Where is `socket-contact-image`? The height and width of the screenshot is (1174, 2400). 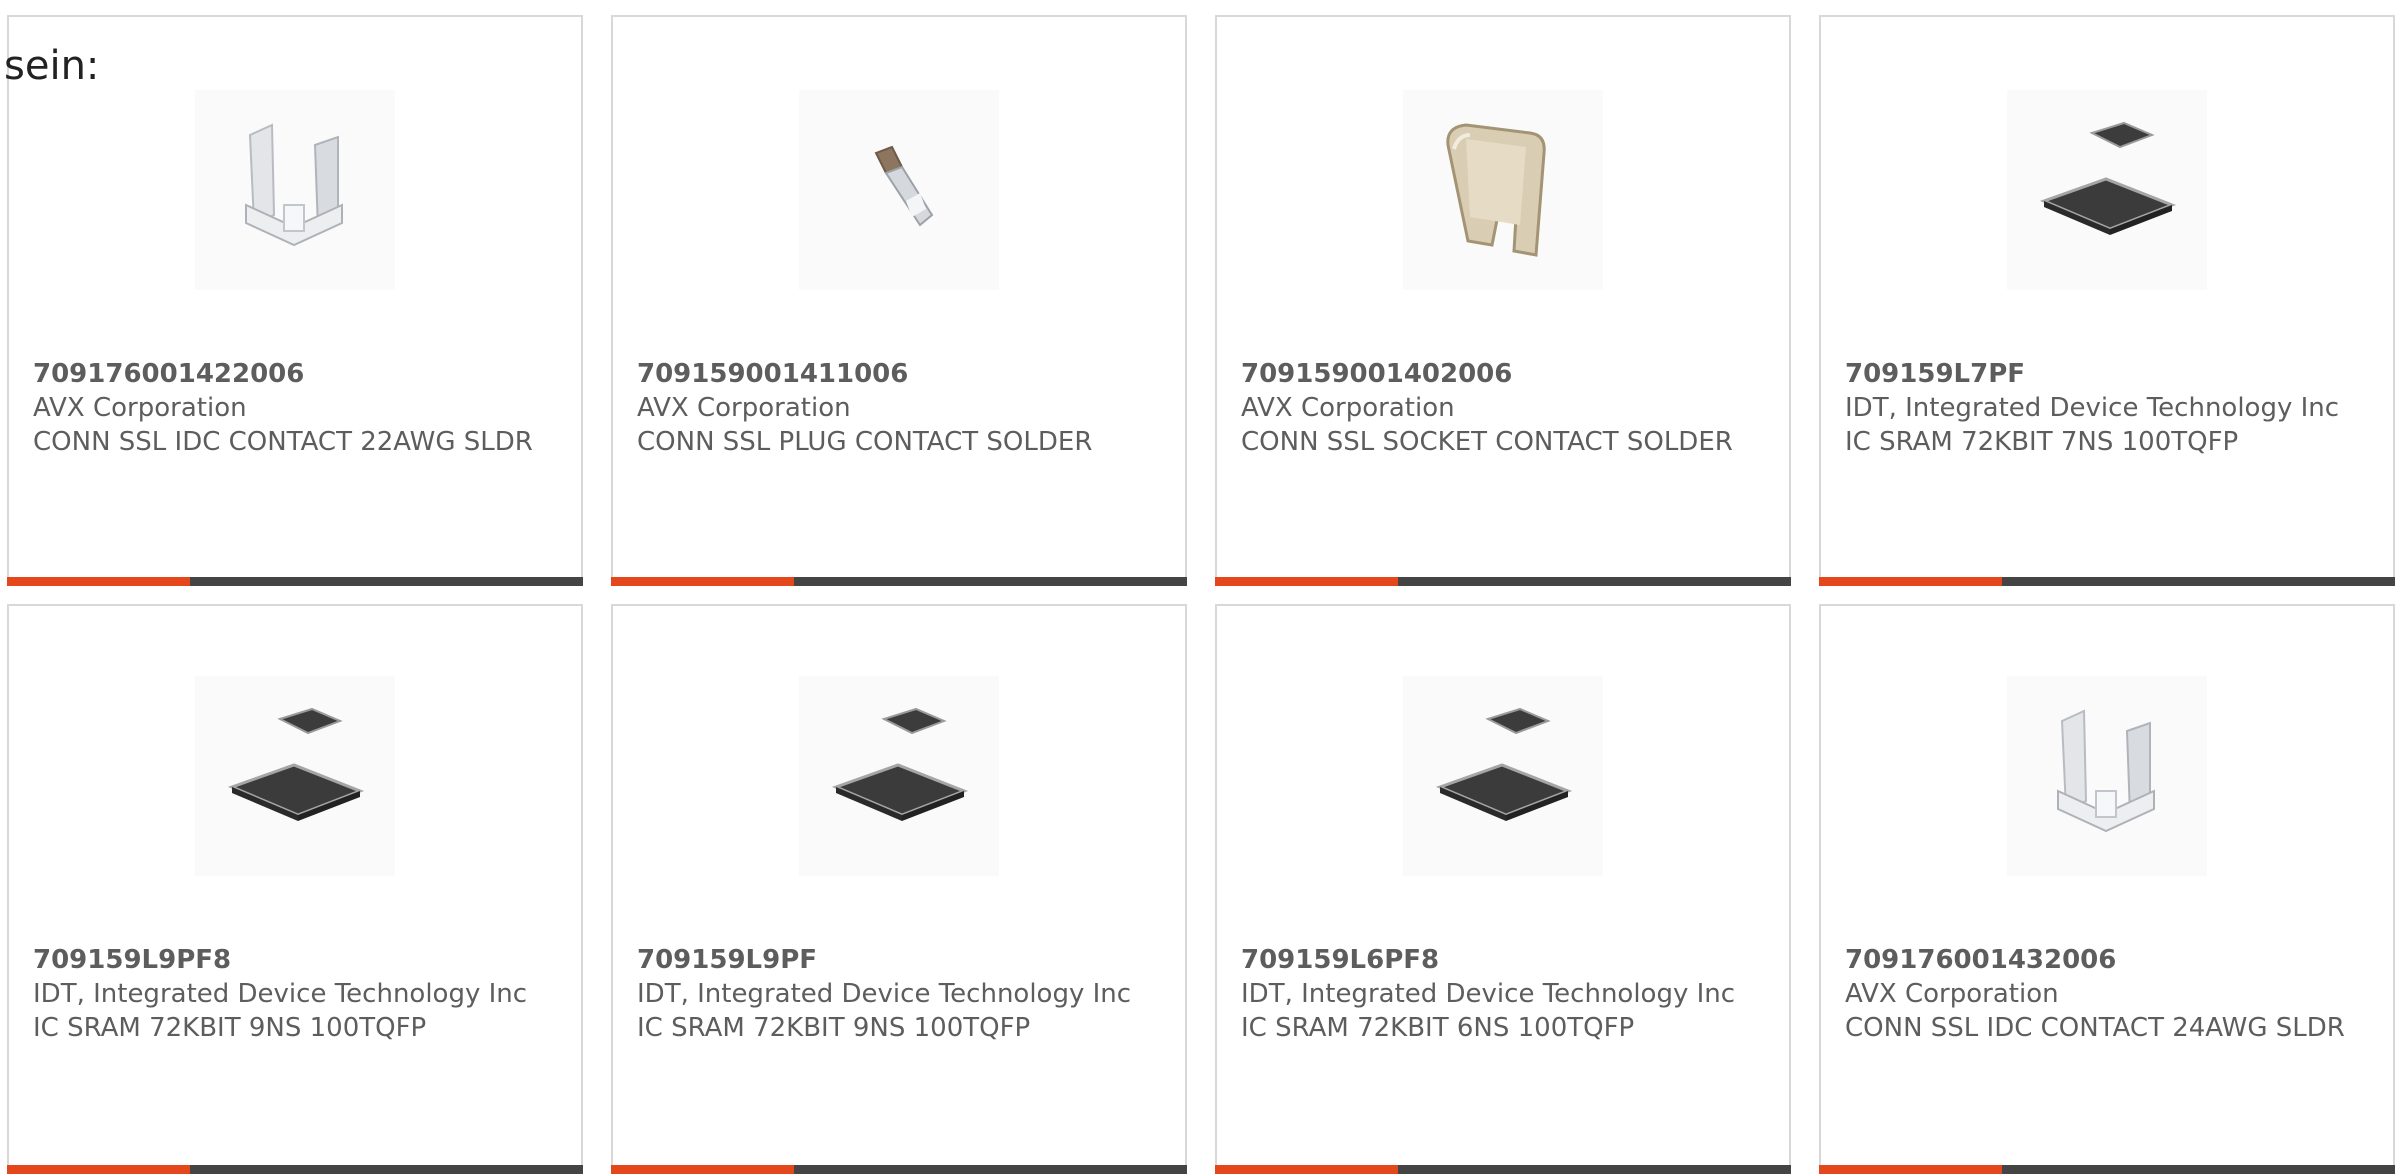 socket-contact-image is located at coordinates (1503, 190).